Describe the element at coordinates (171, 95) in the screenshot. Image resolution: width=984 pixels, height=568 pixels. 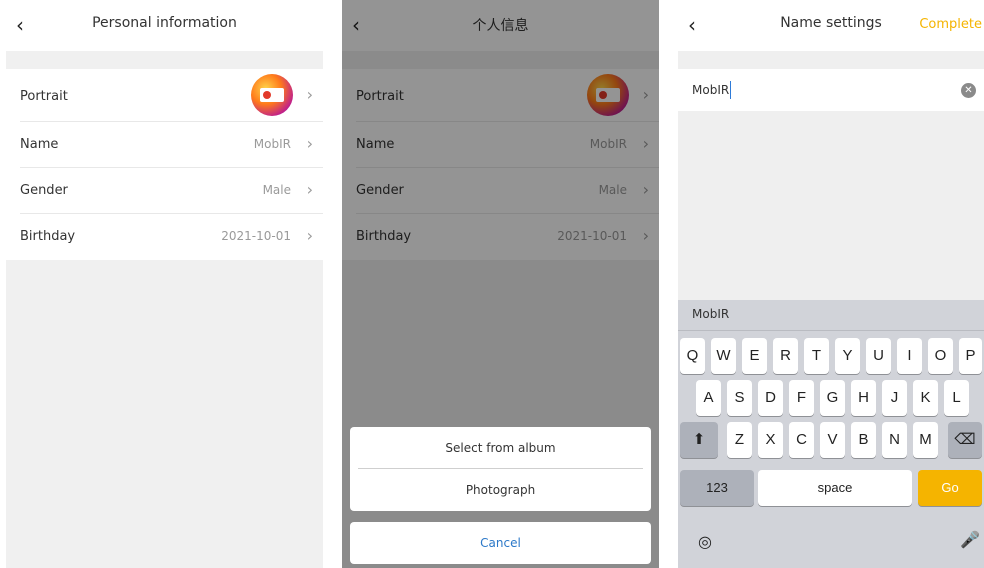
I see `row-portrait: Portrait ›` at that location.